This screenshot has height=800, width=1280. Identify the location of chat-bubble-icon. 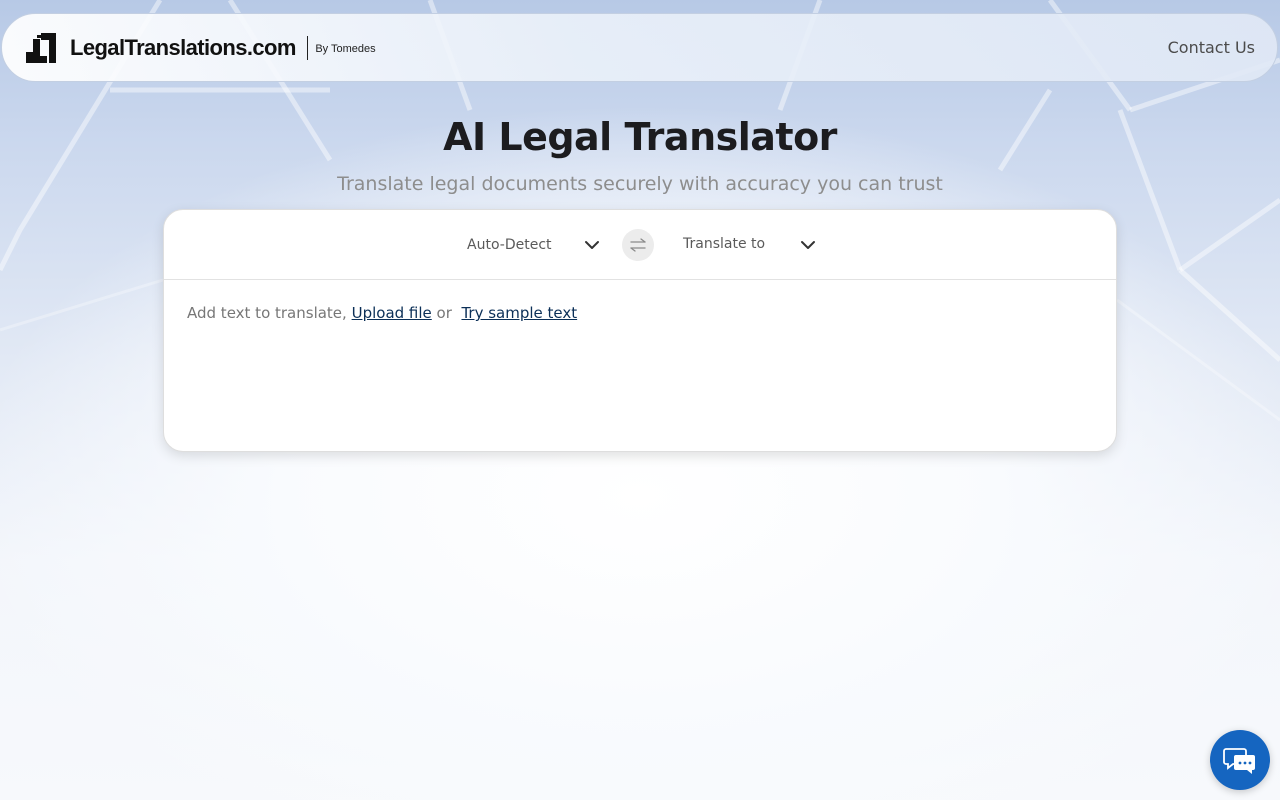
(1239, 761).